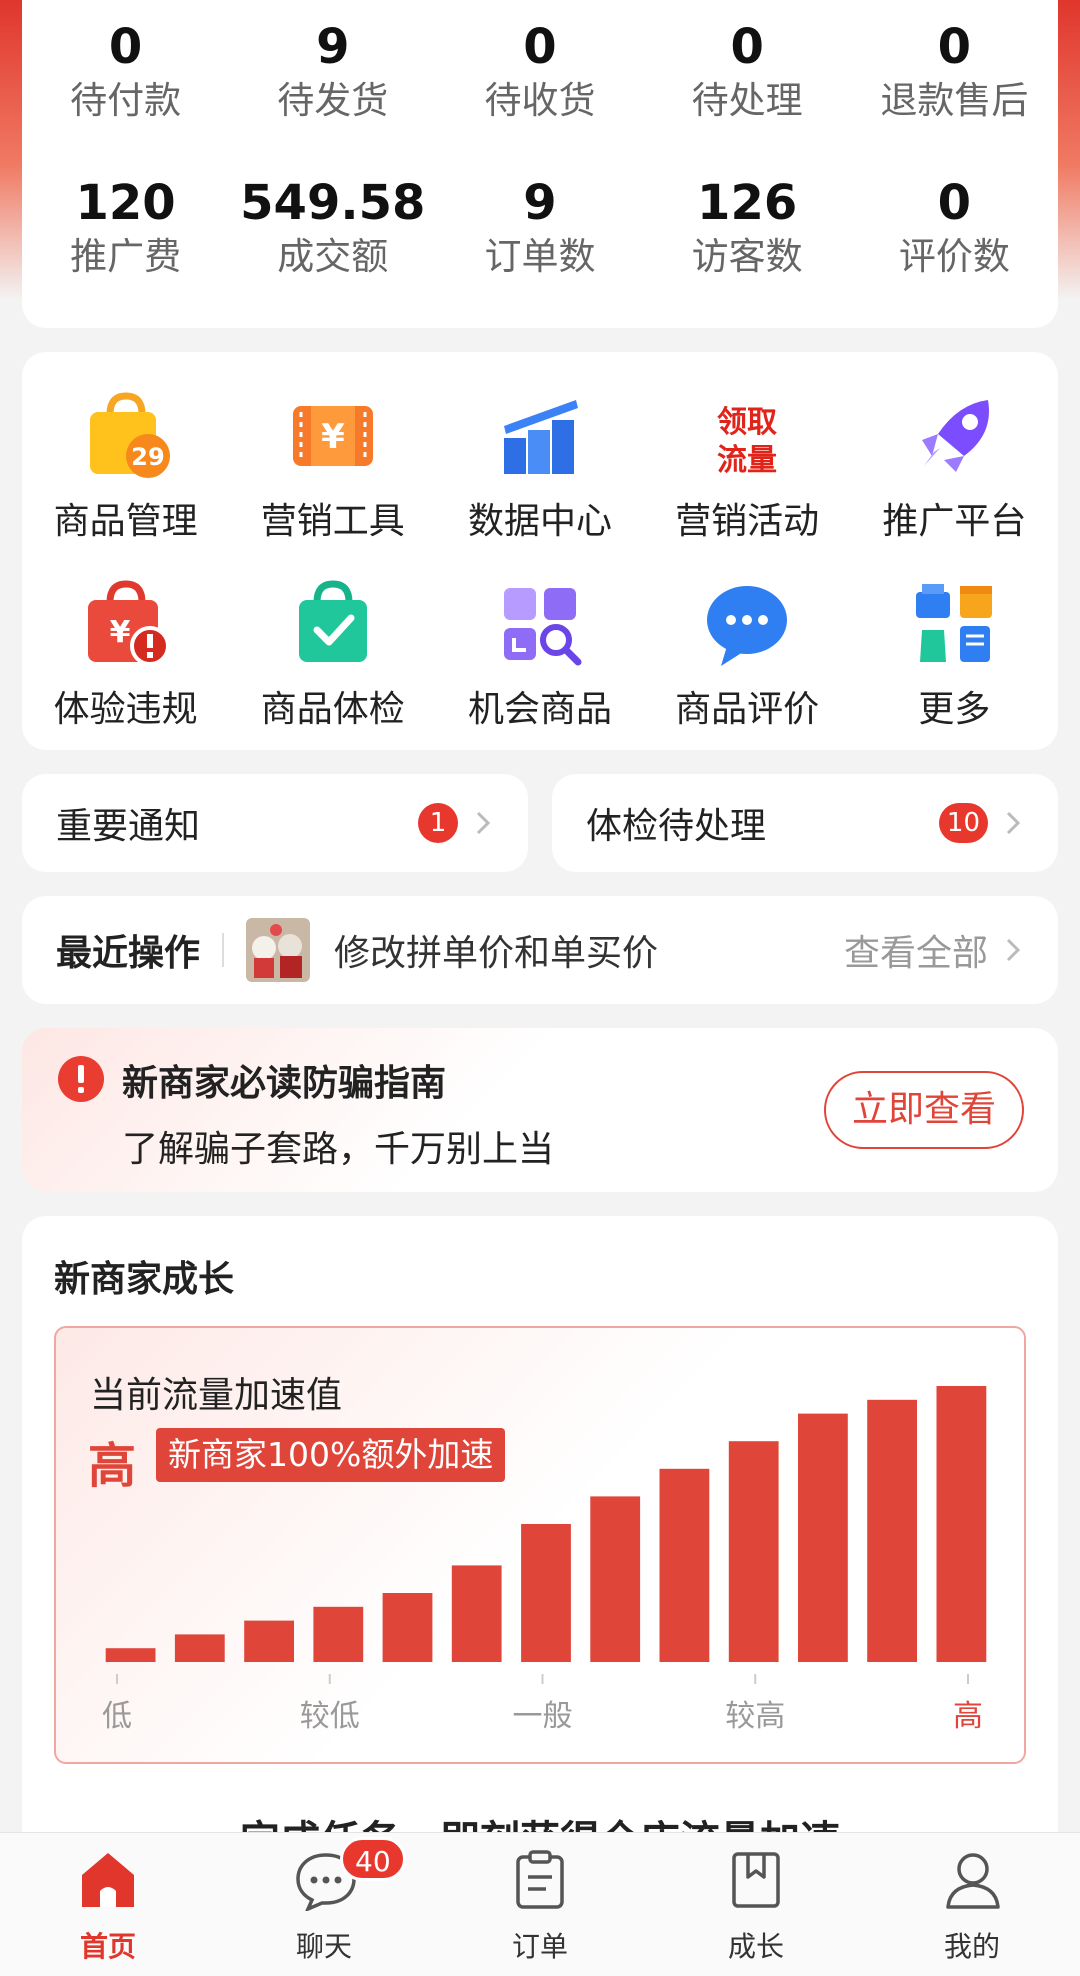 This screenshot has height=1976, width=1080. Describe the element at coordinates (954, 623) in the screenshot. I see `more-apps-icon` at that location.